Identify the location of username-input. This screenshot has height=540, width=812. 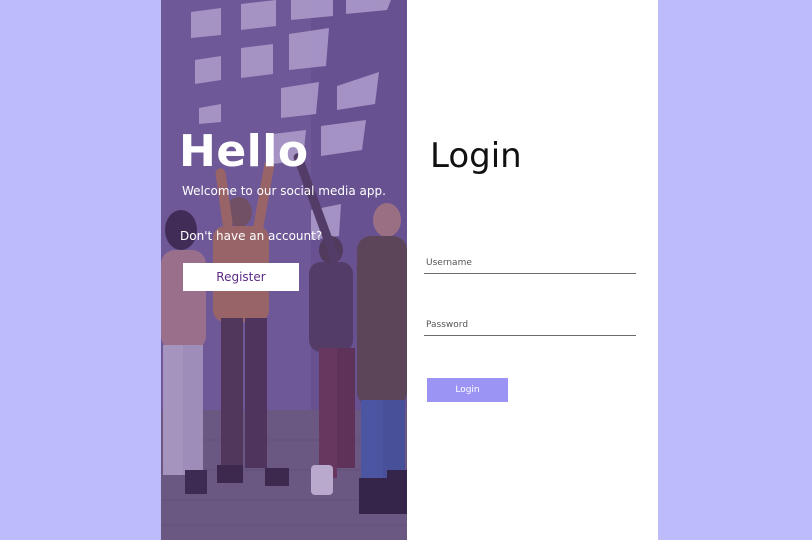
(530, 263).